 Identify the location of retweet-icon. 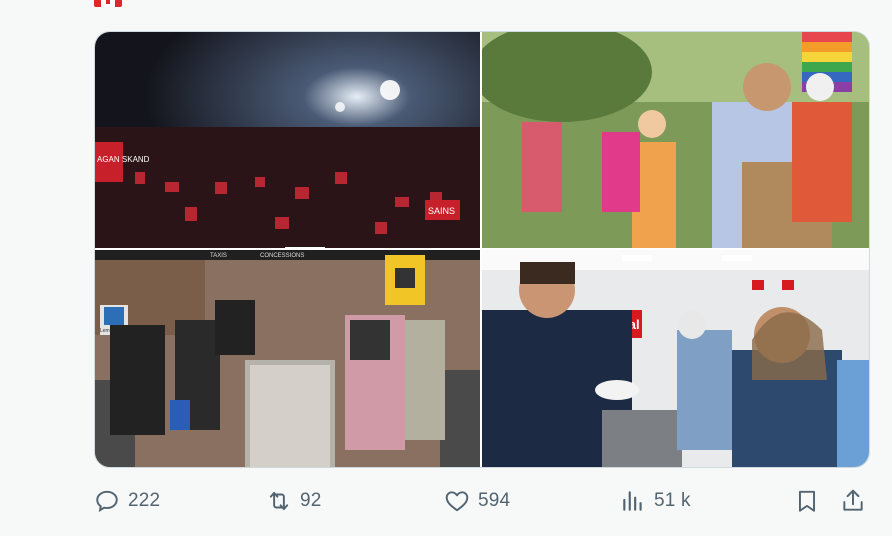
(279, 501).